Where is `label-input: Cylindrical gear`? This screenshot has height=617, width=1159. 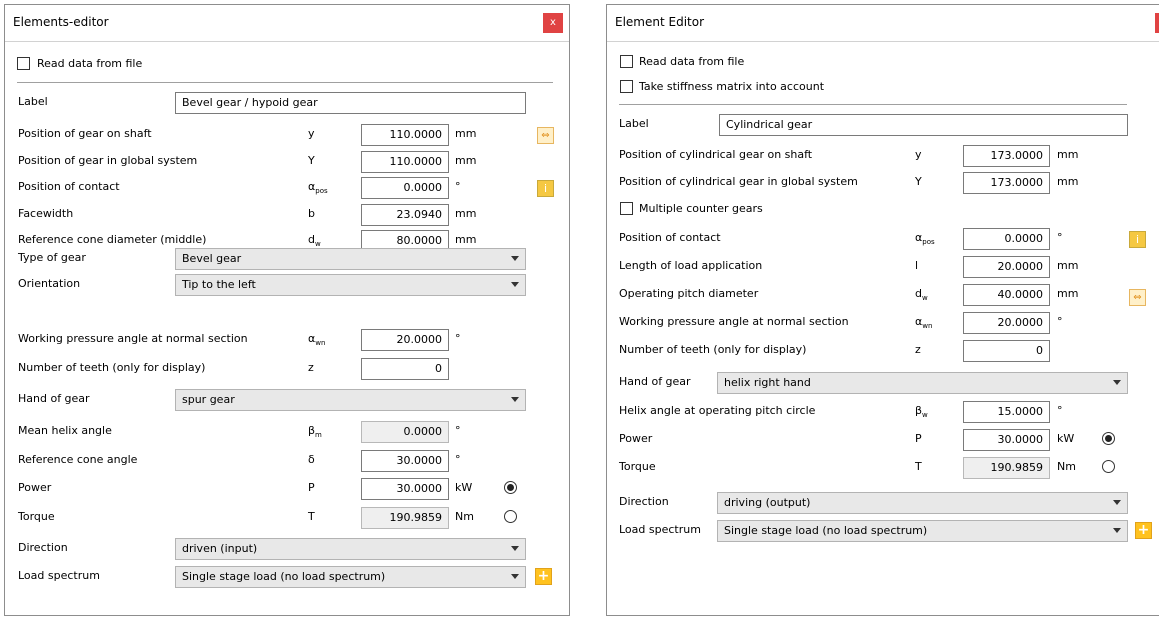
label-input: Cylindrical gear is located at coordinates (923, 125).